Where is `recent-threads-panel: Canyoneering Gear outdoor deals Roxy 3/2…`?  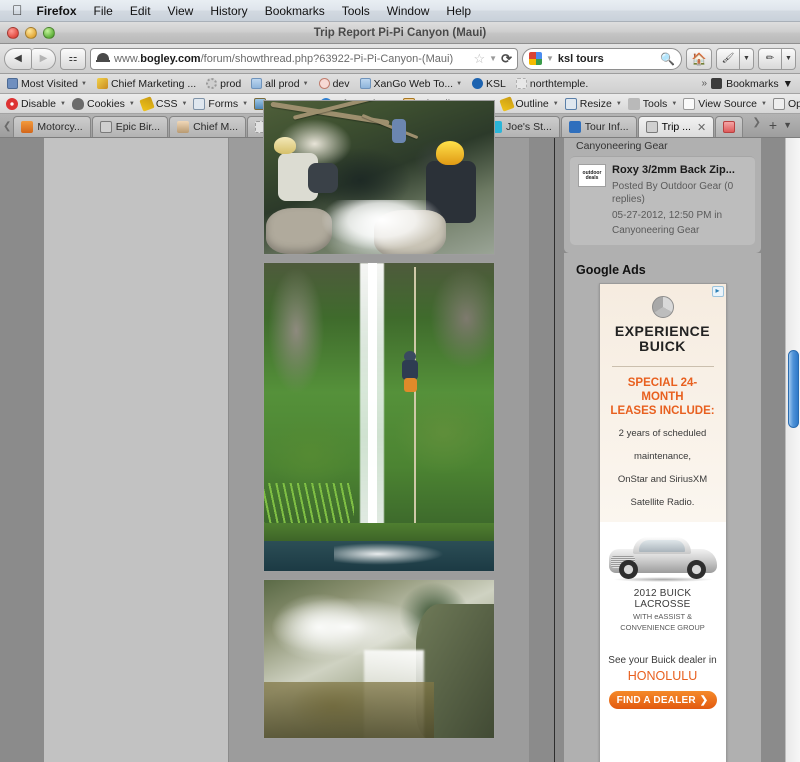
recent-threads-panel: Canyoneering Gear outdoor deals Roxy 3/2… is located at coordinates (662, 195).